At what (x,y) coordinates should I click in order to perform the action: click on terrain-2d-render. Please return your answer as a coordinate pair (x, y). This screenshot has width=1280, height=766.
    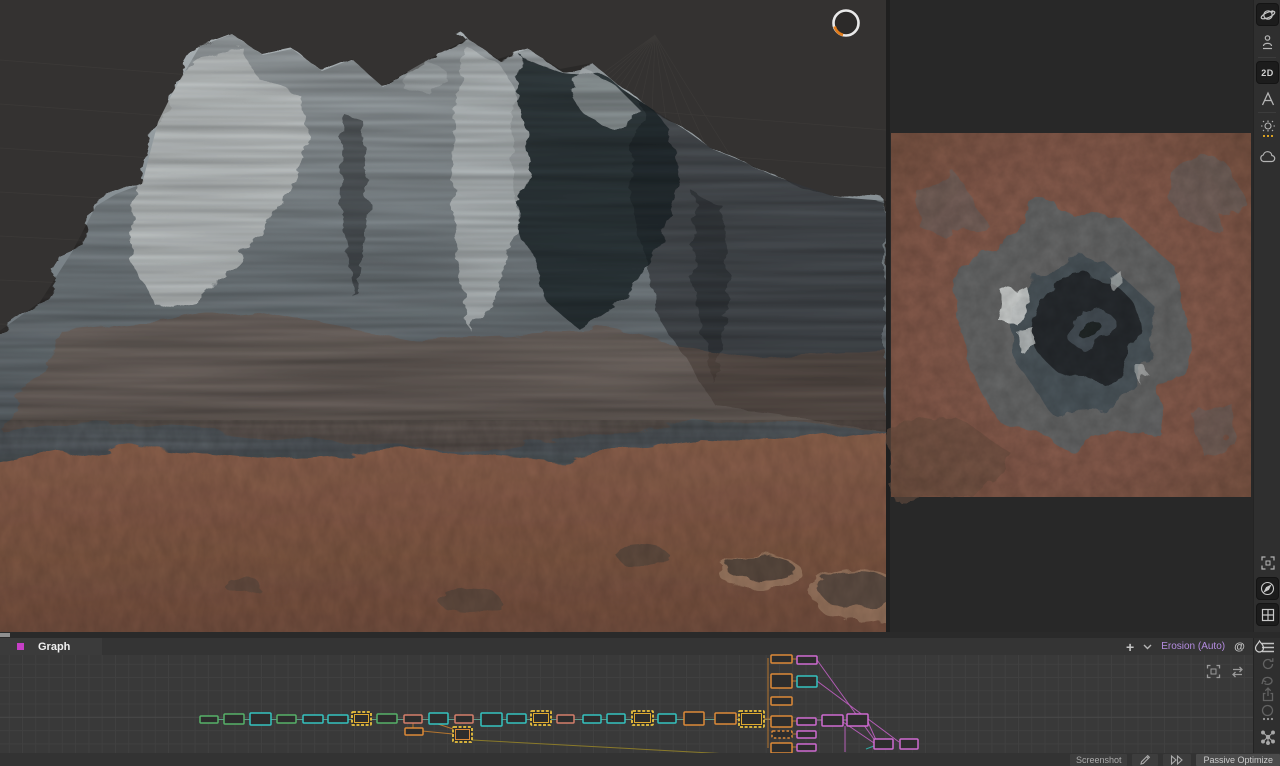
    Looking at the image, I should click on (1071, 315).